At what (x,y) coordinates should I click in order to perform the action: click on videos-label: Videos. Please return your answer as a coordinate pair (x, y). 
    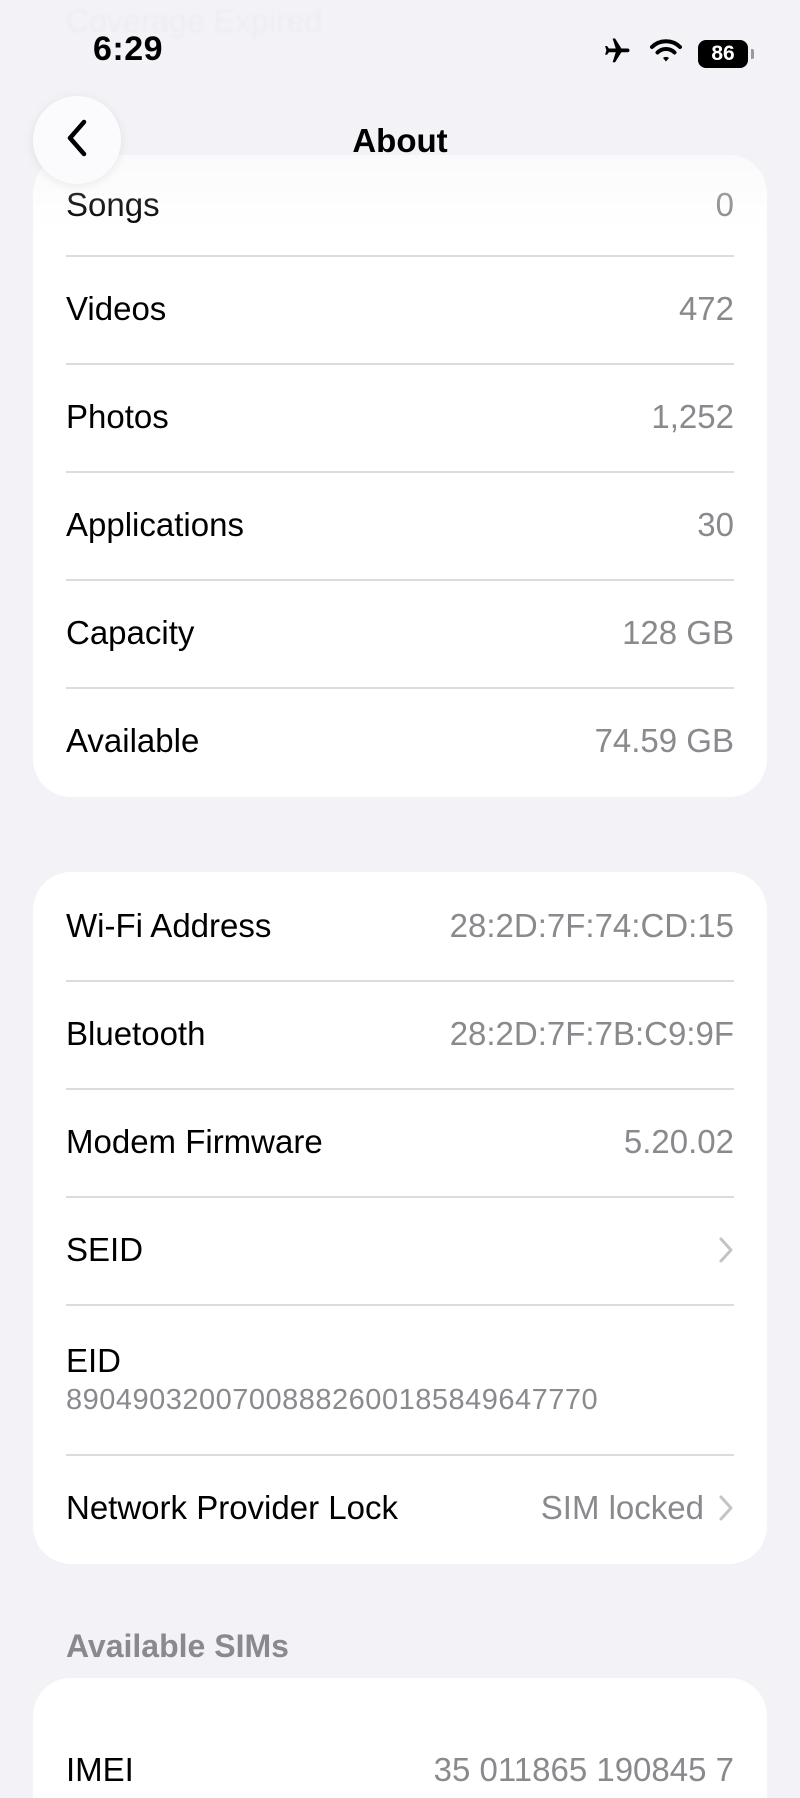
    Looking at the image, I should click on (116, 308).